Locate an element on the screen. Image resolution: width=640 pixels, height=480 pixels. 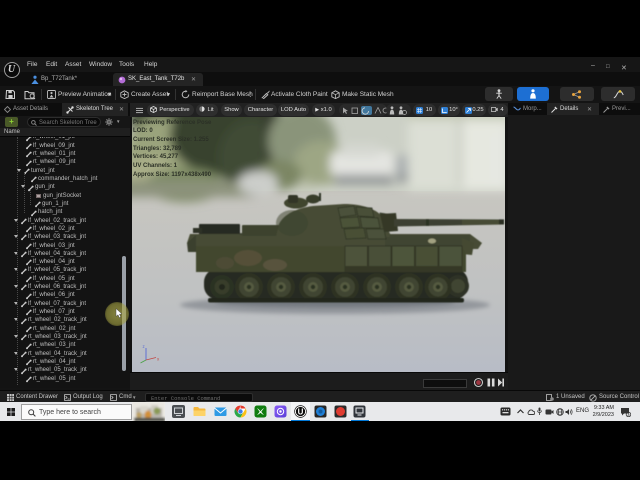
svg-text: U is located at coordinates (301, 411).